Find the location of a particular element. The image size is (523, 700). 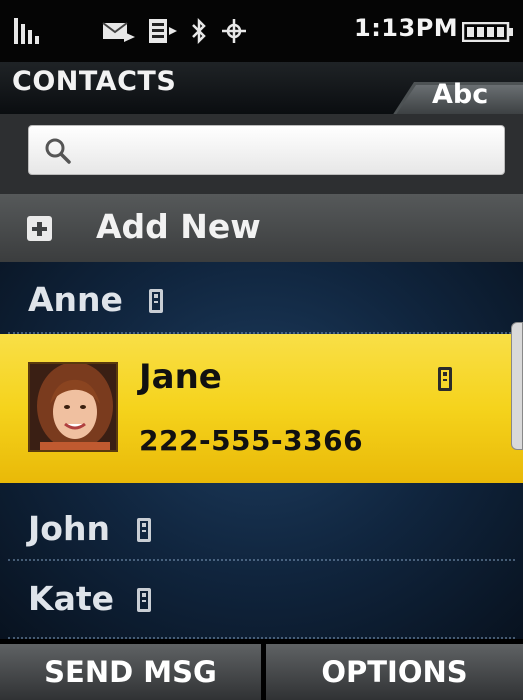

add-new-label: Add New is located at coordinates (178, 226).